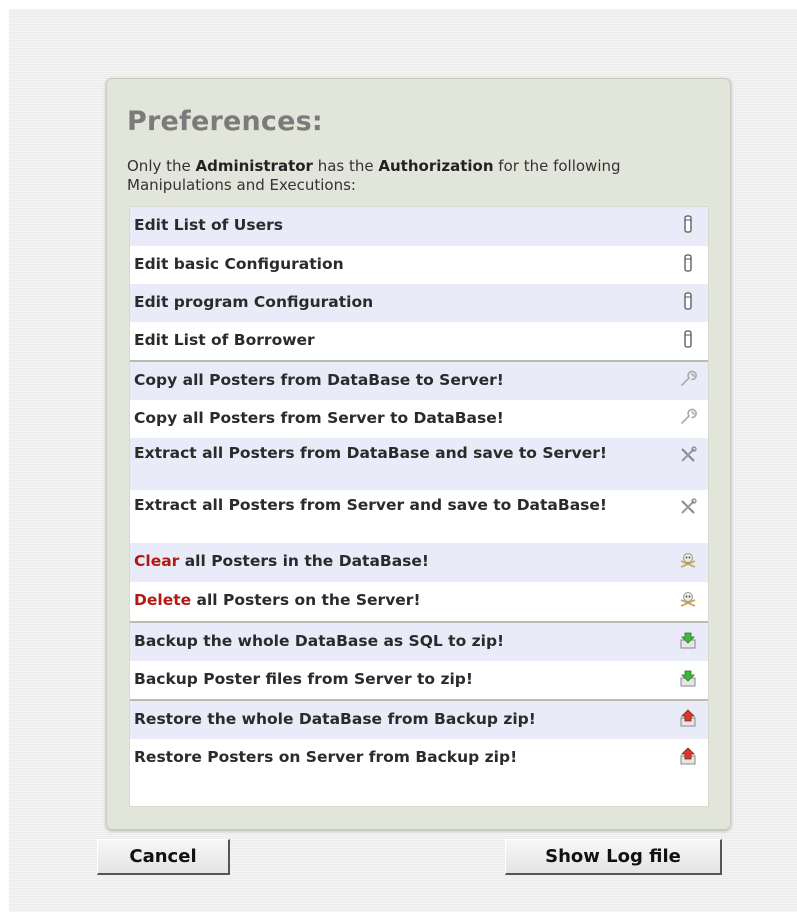 Image resolution: width=797 pixels, height=912 pixels. Describe the element at coordinates (224, 340) in the screenshot. I see `action-label: Edit List of Borrower` at that location.